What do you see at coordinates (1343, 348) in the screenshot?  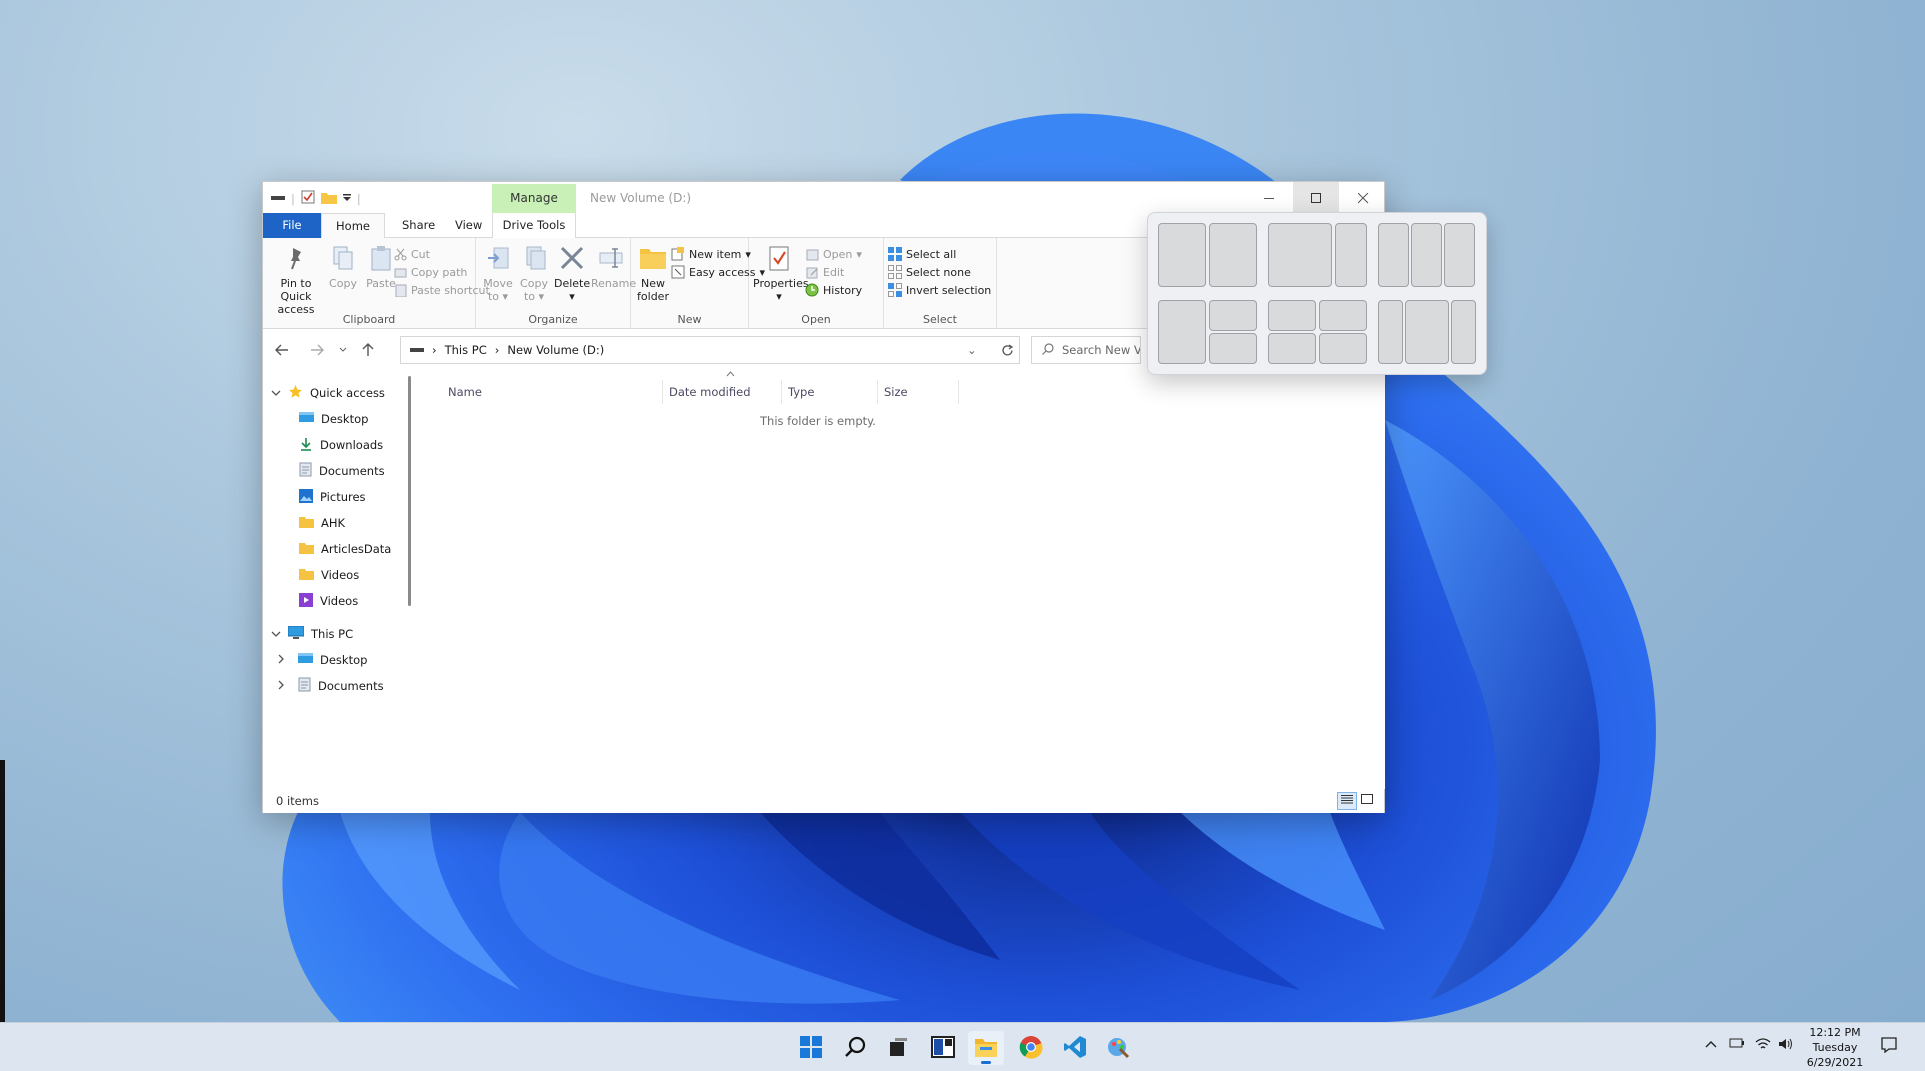 I see `snap-zone-quad-bottom-right` at bounding box center [1343, 348].